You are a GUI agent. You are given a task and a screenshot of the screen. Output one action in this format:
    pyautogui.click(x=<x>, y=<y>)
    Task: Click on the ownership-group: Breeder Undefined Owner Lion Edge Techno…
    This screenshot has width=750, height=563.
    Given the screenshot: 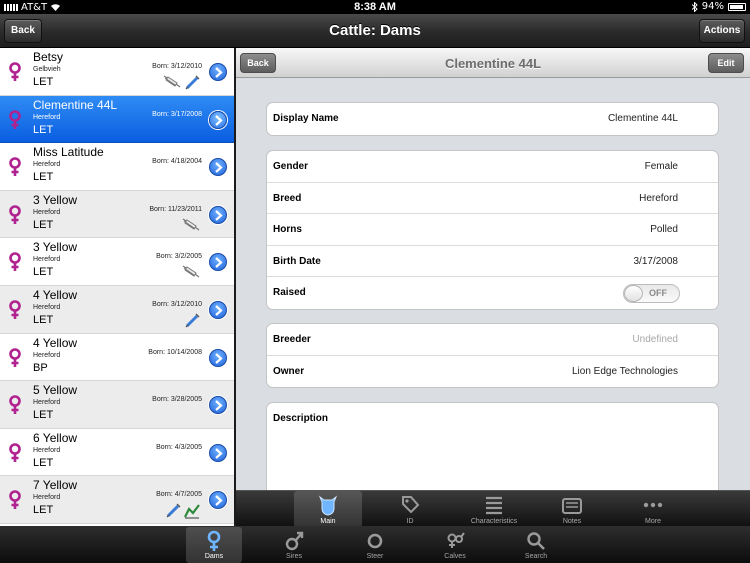 What is the action you would take?
    pyautogui.click(x=492, y=355)
    